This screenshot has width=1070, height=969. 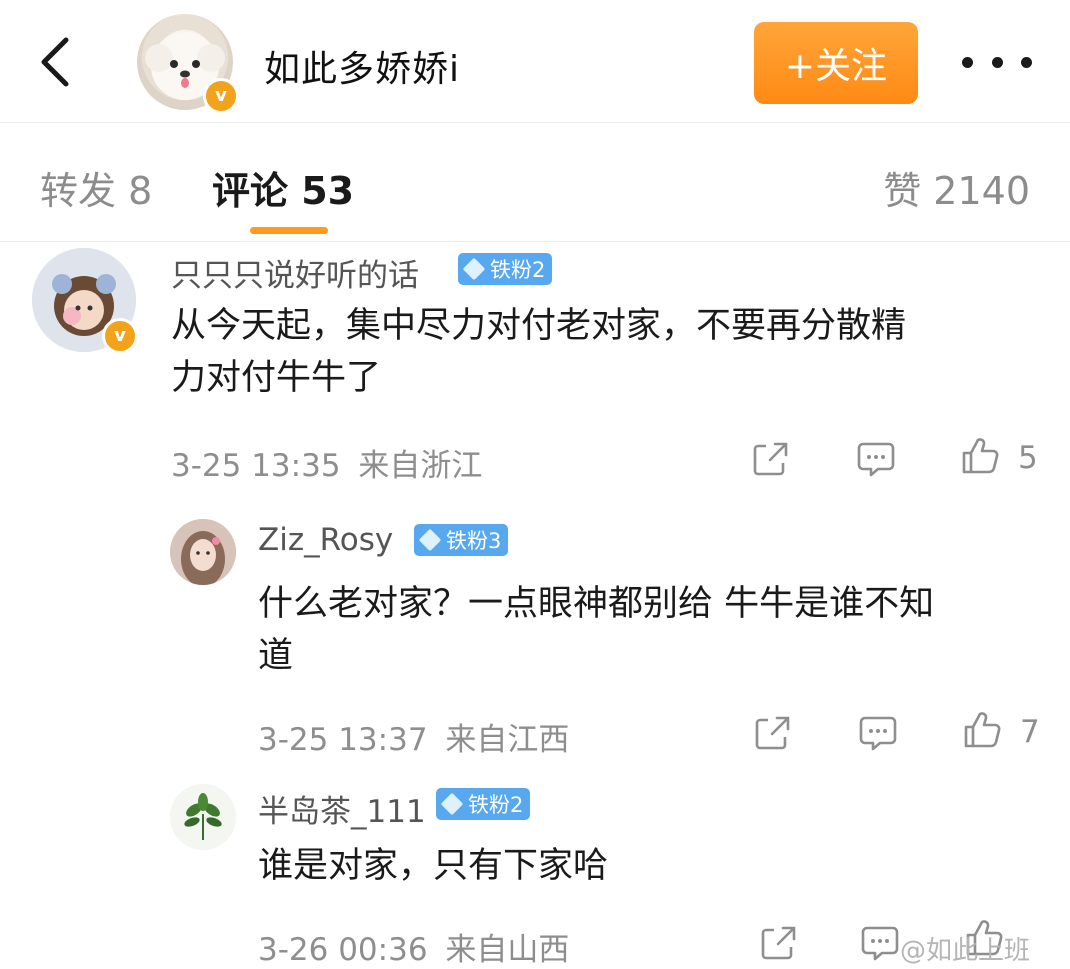 What do you see at coordinates (420, 466) in the screenshot?
I see `comment-location: 来自浙江` at bounding box center [420, 466].